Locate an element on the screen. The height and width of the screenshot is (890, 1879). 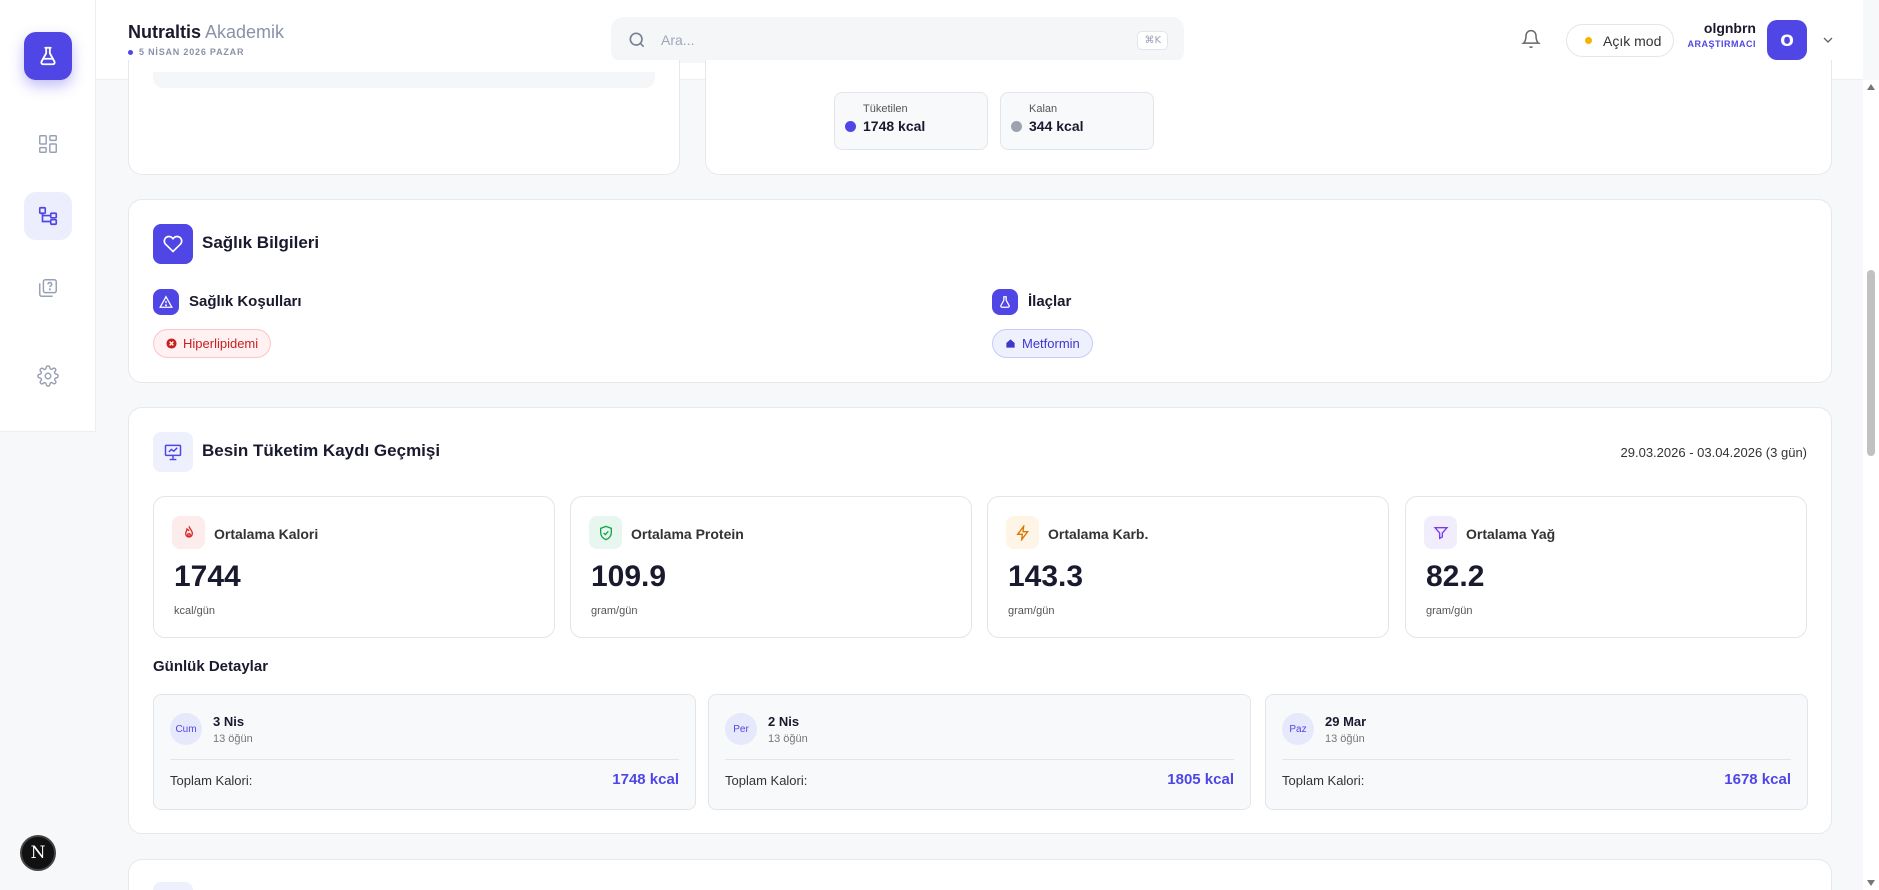
calorie-summary-card: Tüketilen 1748 kcal Kalan 344 kcal is located at coordinates (1268, 117).